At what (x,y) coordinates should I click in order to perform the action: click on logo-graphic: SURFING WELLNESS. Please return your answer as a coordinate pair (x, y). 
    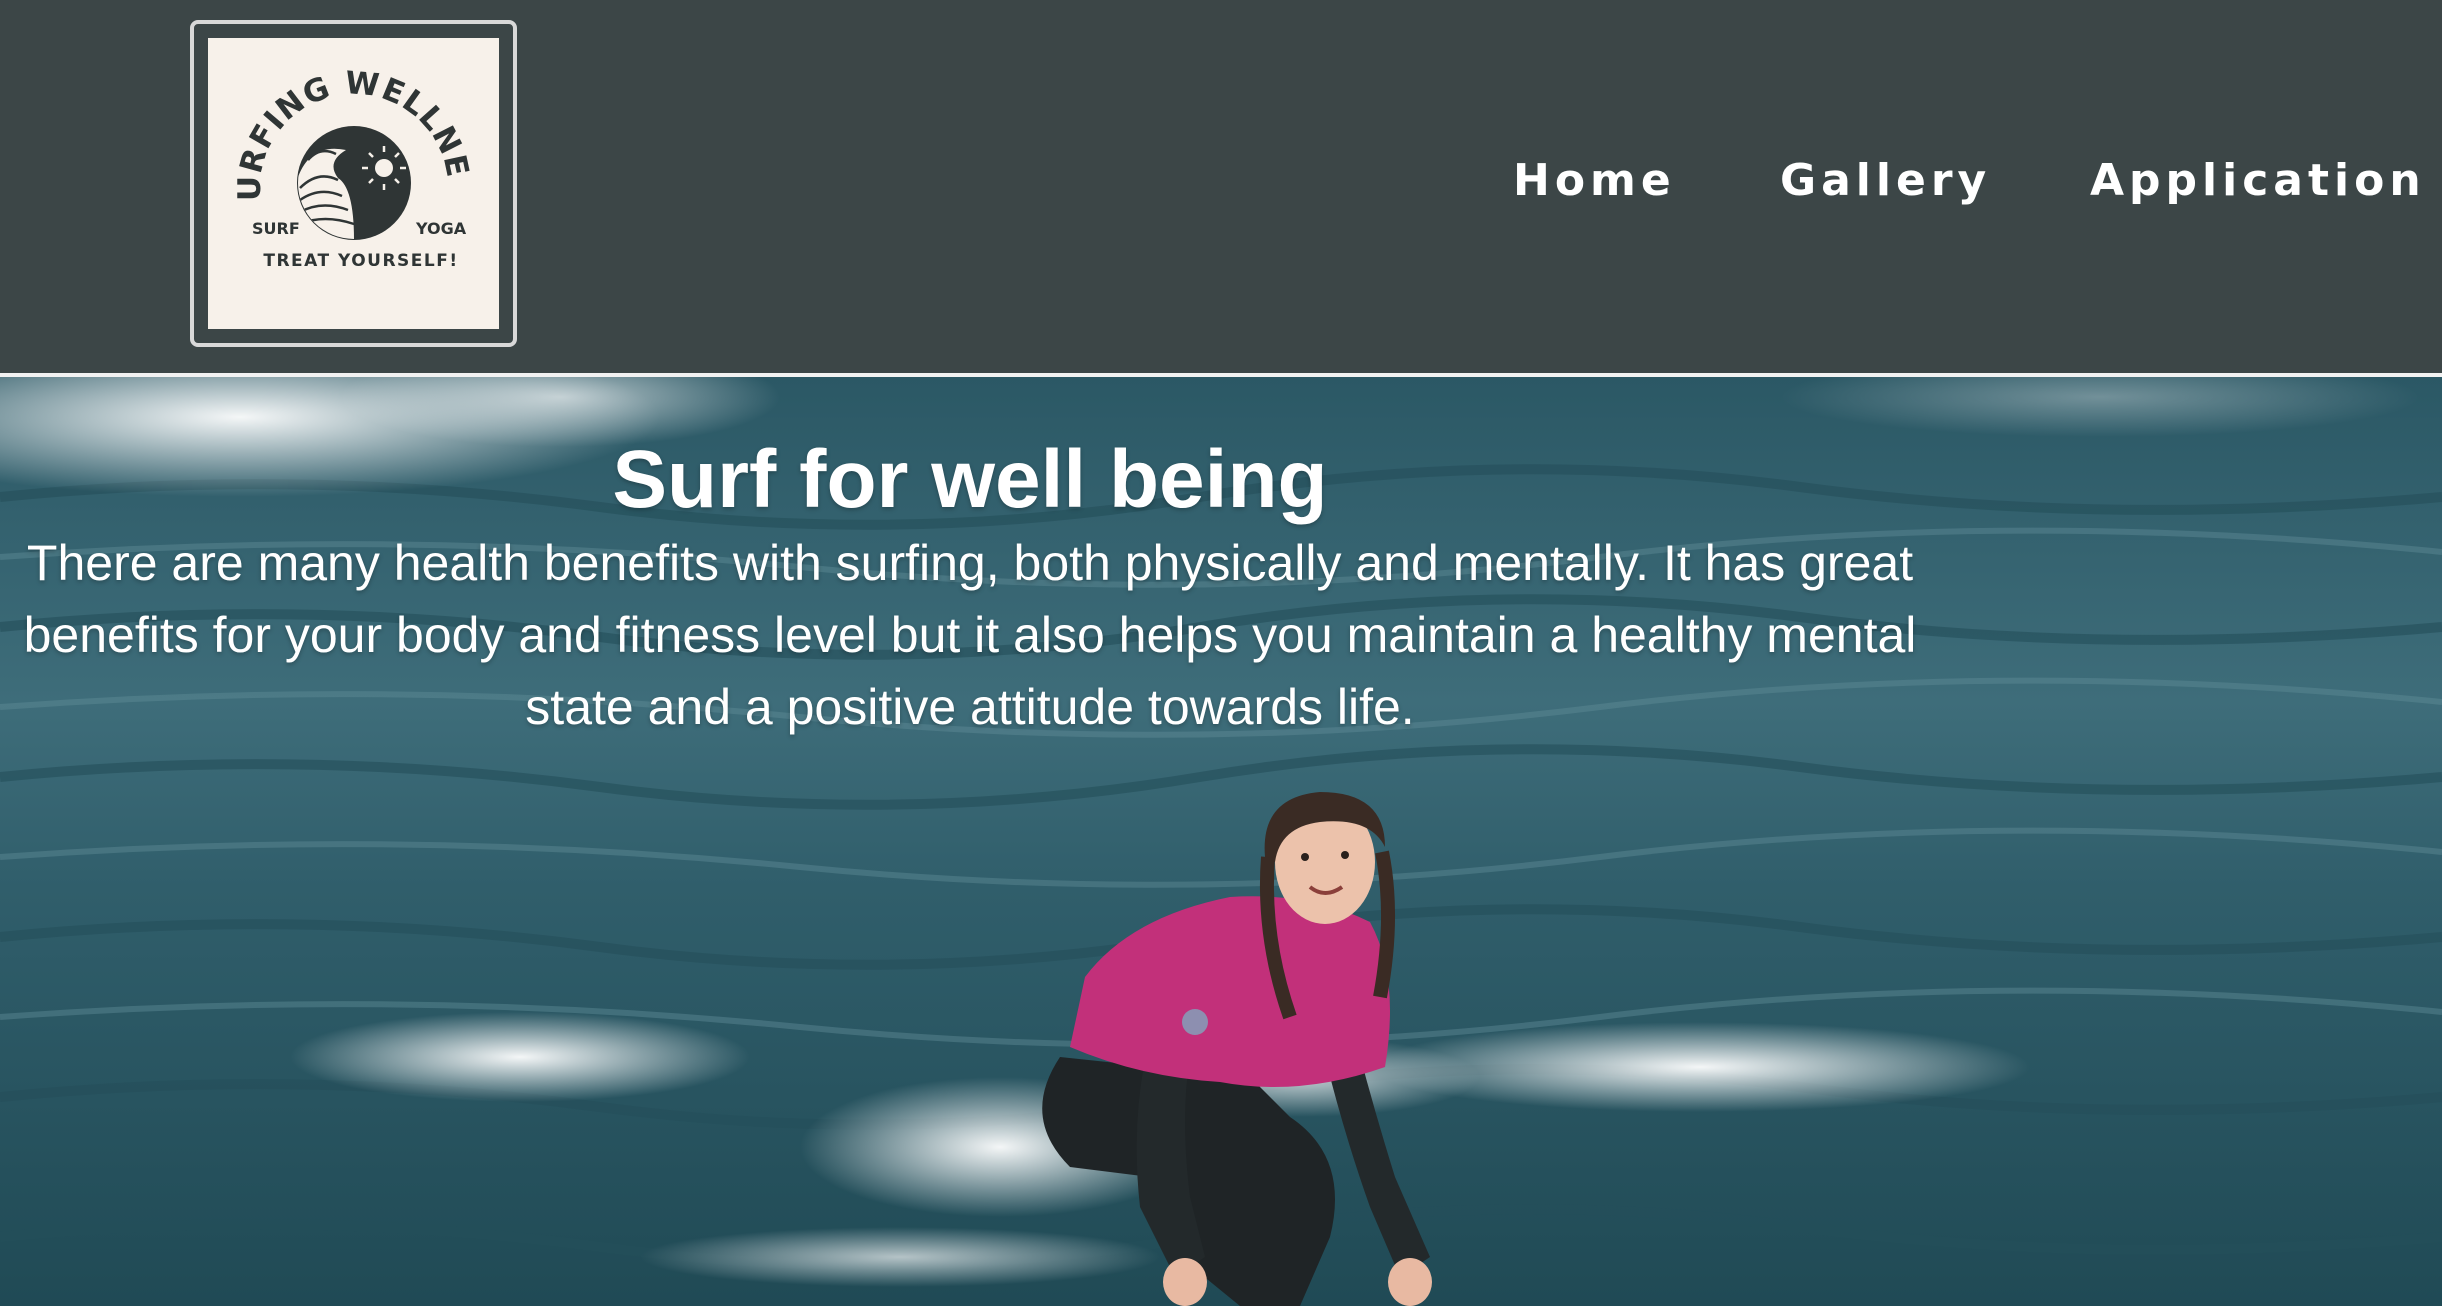
    Looking at the image, I should click on (341, 154).